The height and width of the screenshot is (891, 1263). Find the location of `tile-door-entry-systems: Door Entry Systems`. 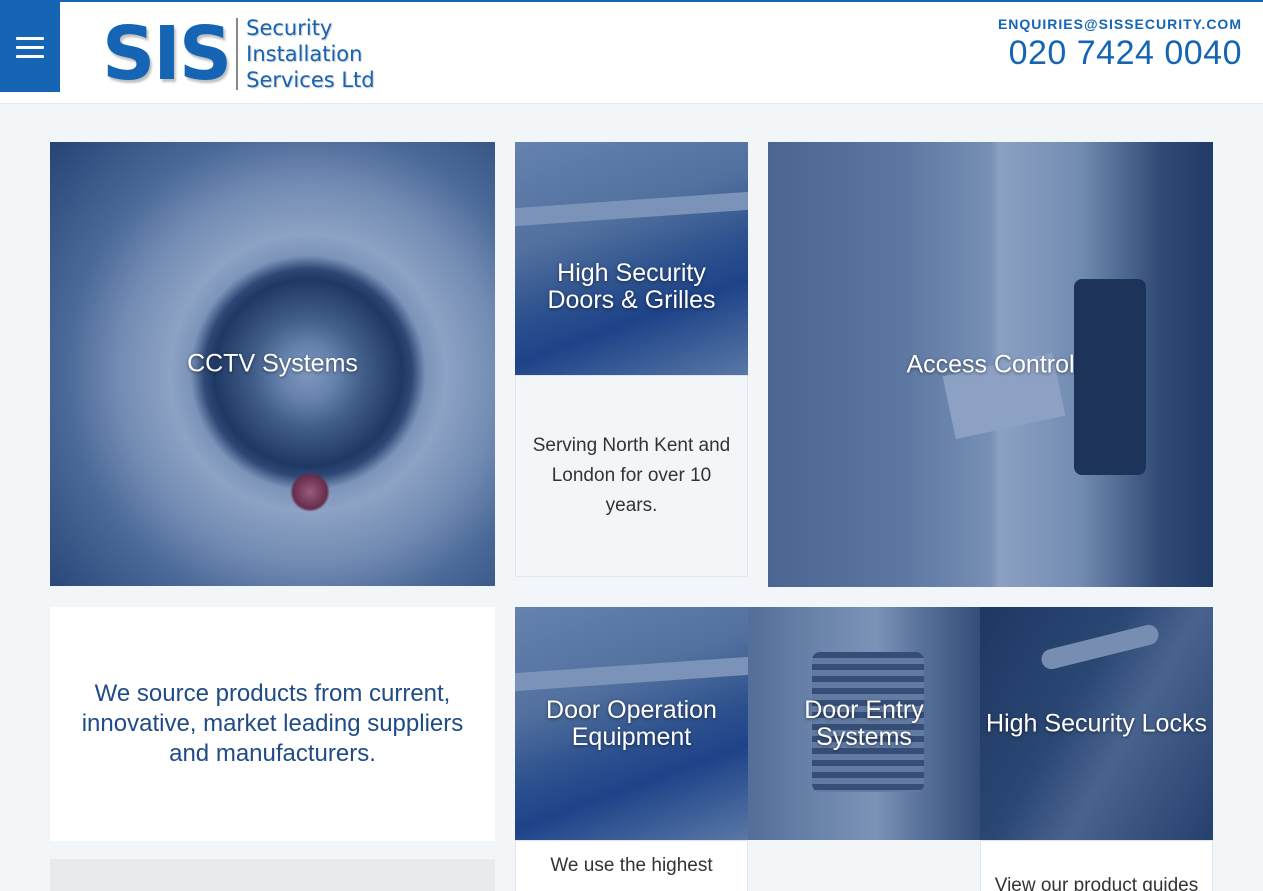

tile-door-entry-systems: Door Entry Systems is located at coordinates (864, 723).